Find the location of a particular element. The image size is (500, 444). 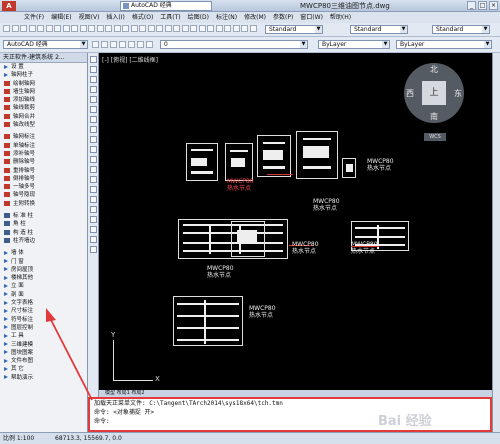

panel-item: 帮助演示 is located at coordinates (43, 378).